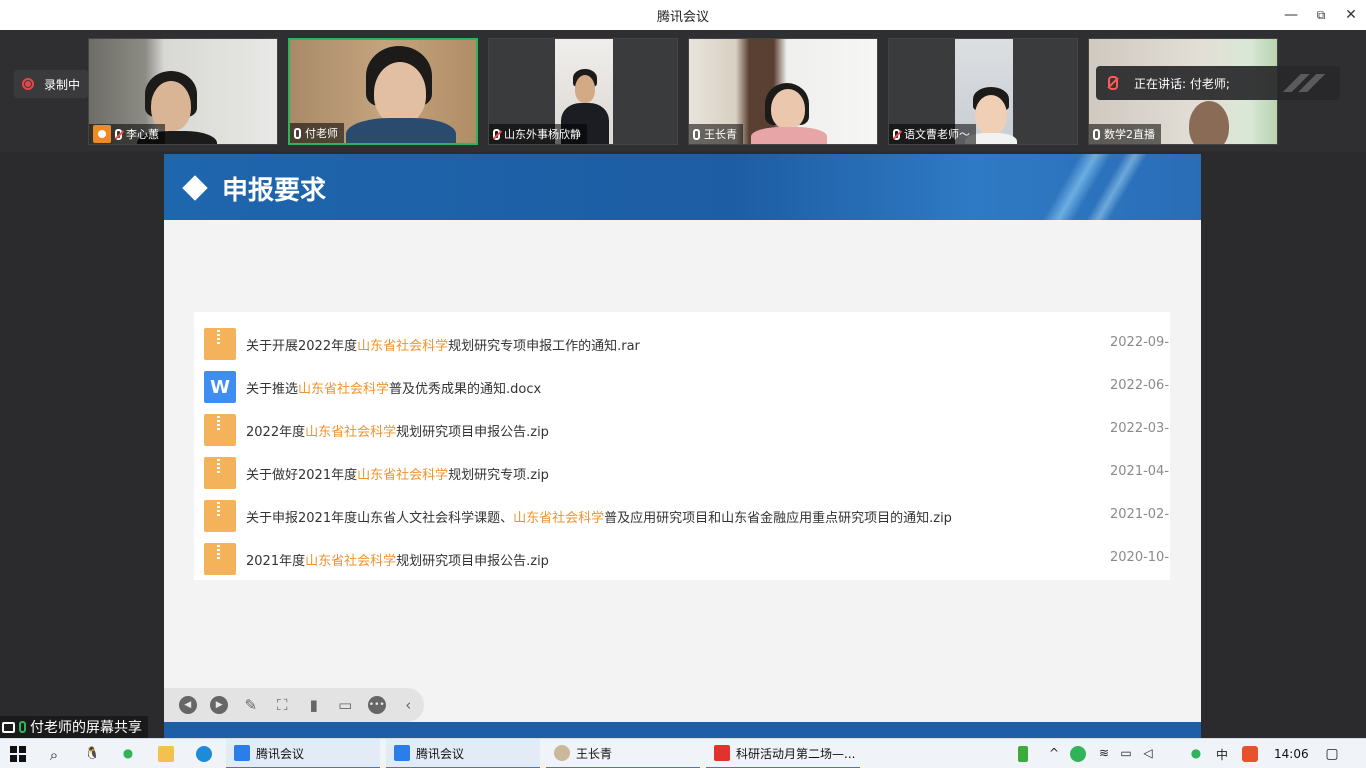 This screenshot has height=768, width=1366. Describe the element at coordinates (220, 387) in the screenshot. I see `word-file-icon: W` at that location.